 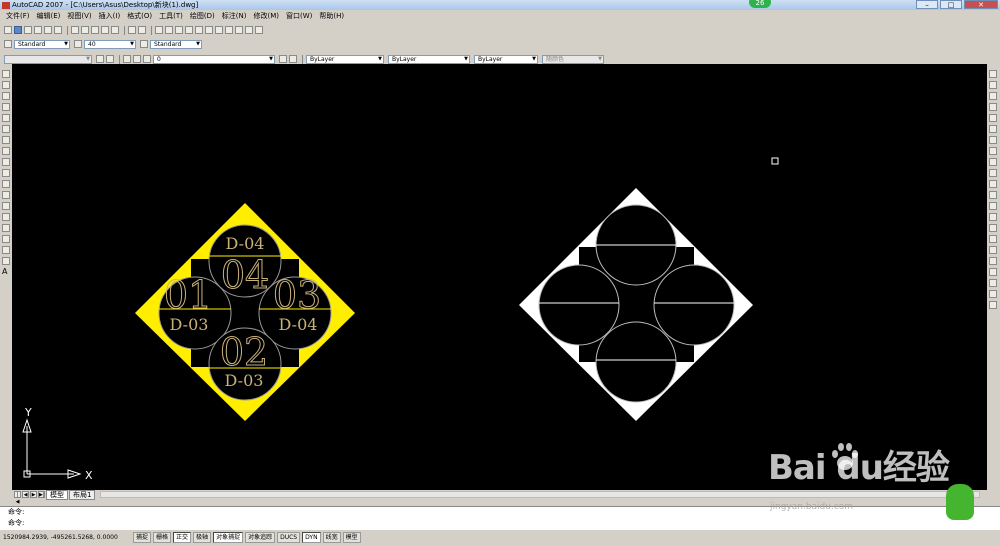 I want to click on rotate-icon, so click(x=993, y=140).